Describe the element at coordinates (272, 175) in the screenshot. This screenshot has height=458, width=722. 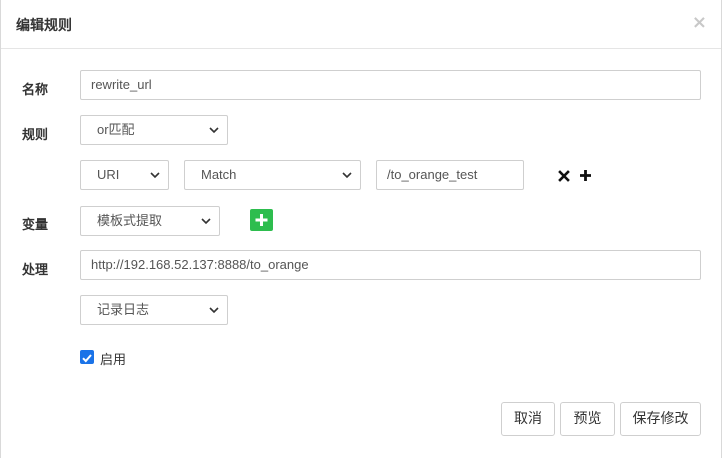
I see `condition-match-select: Match` at that location.